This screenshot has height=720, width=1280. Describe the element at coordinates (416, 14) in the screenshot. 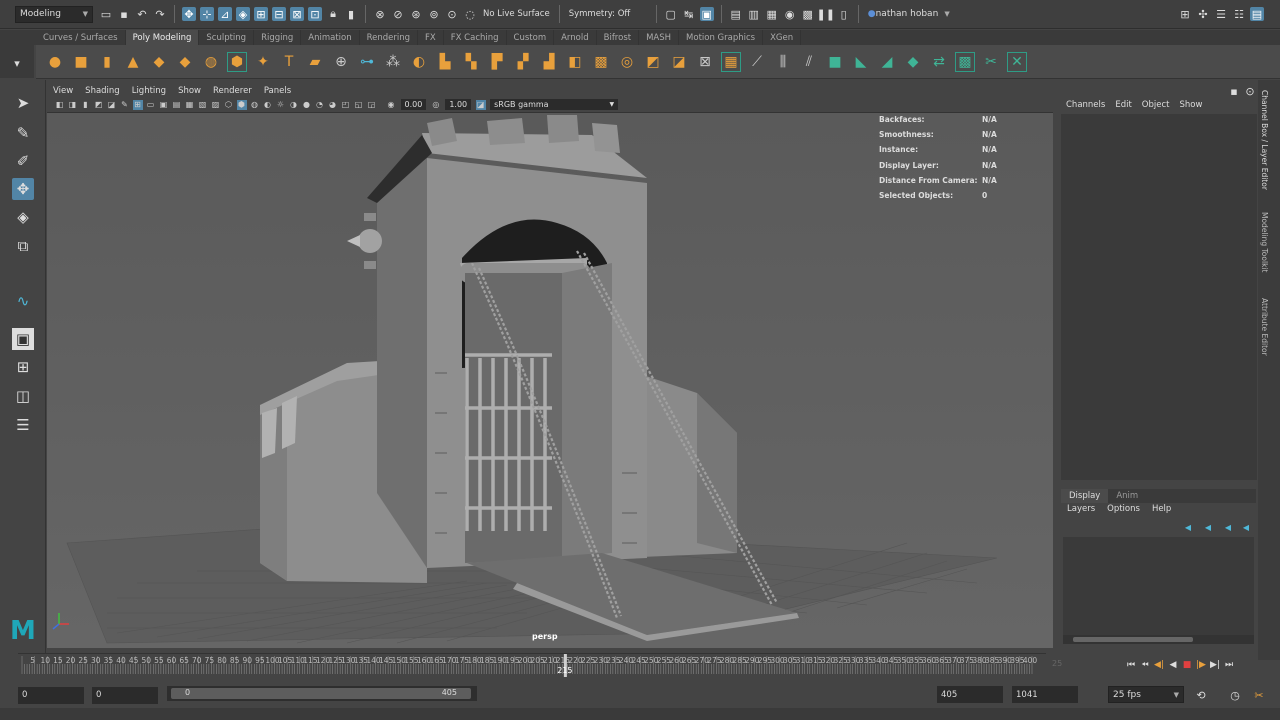

I see `snap-point-icon: ⊛` at that location.